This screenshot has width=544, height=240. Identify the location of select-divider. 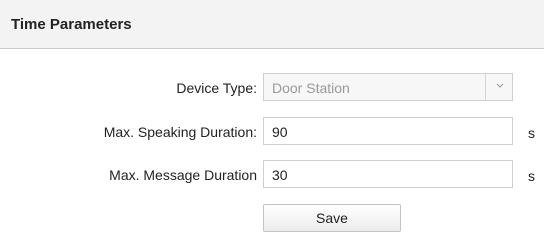
(485, 87).